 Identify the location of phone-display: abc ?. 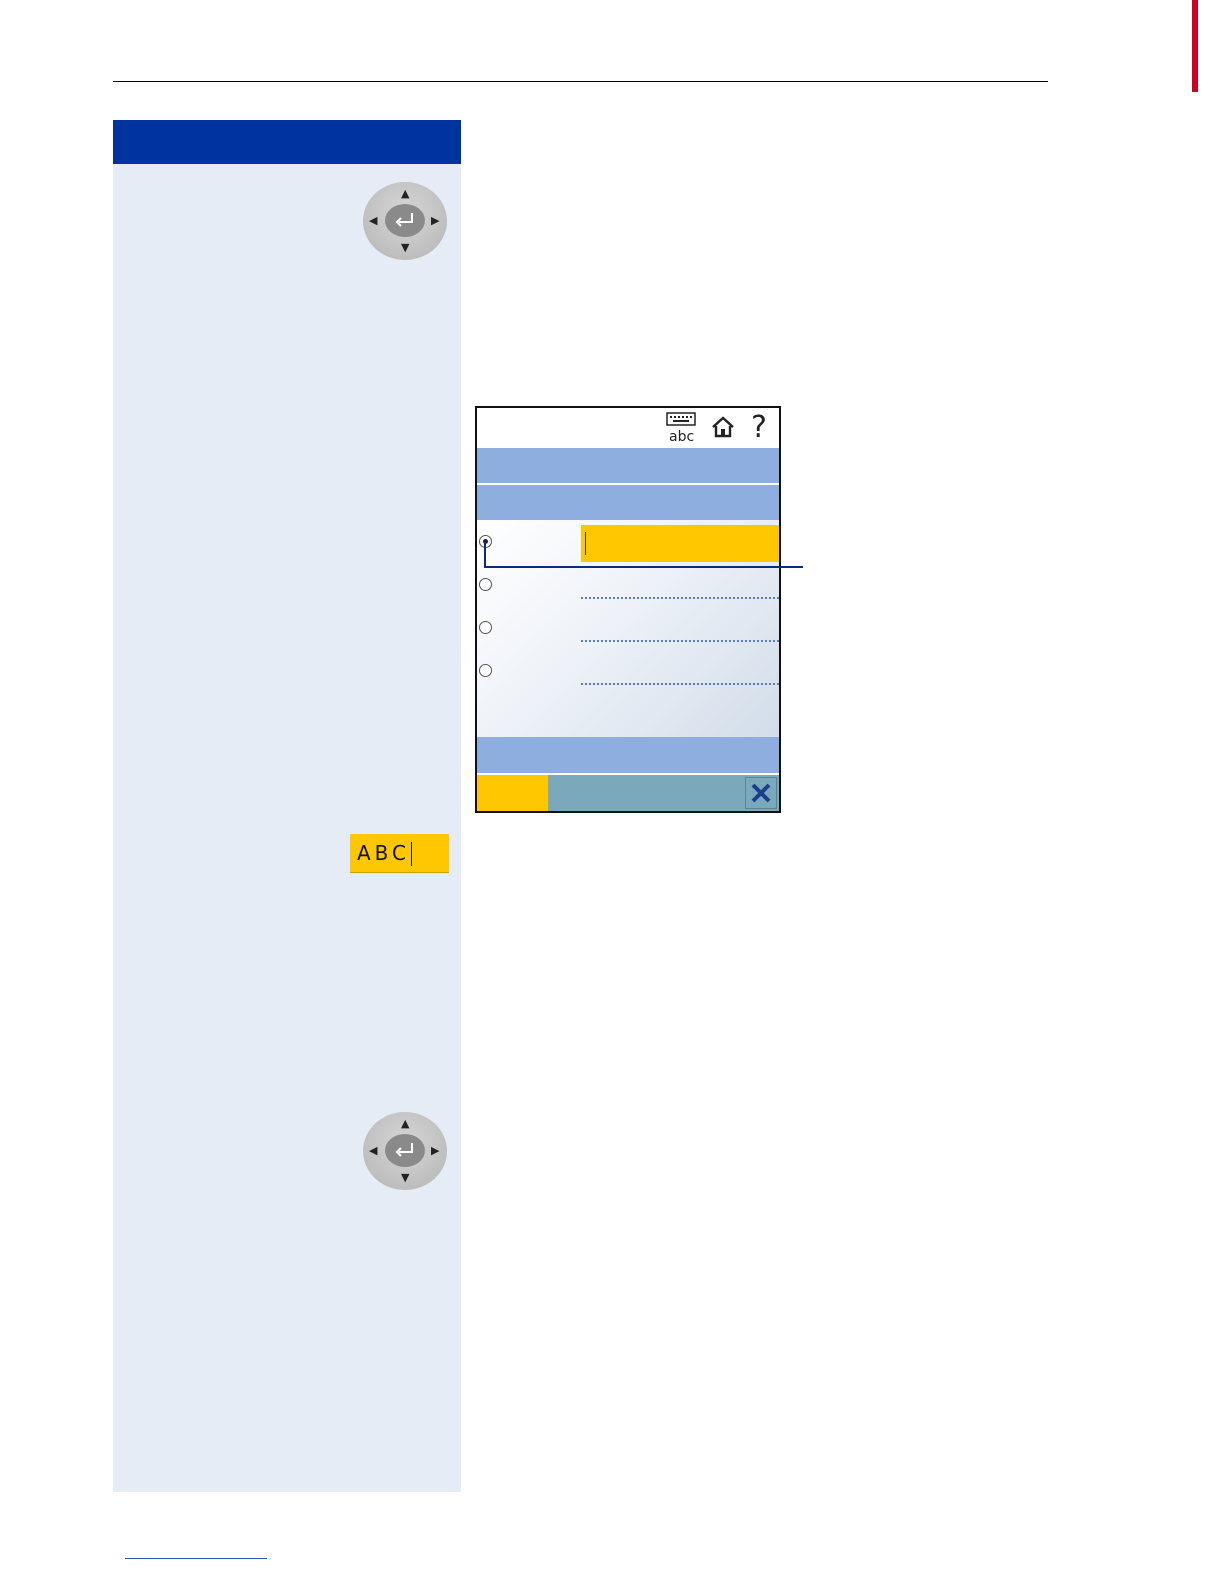
(628, 609).